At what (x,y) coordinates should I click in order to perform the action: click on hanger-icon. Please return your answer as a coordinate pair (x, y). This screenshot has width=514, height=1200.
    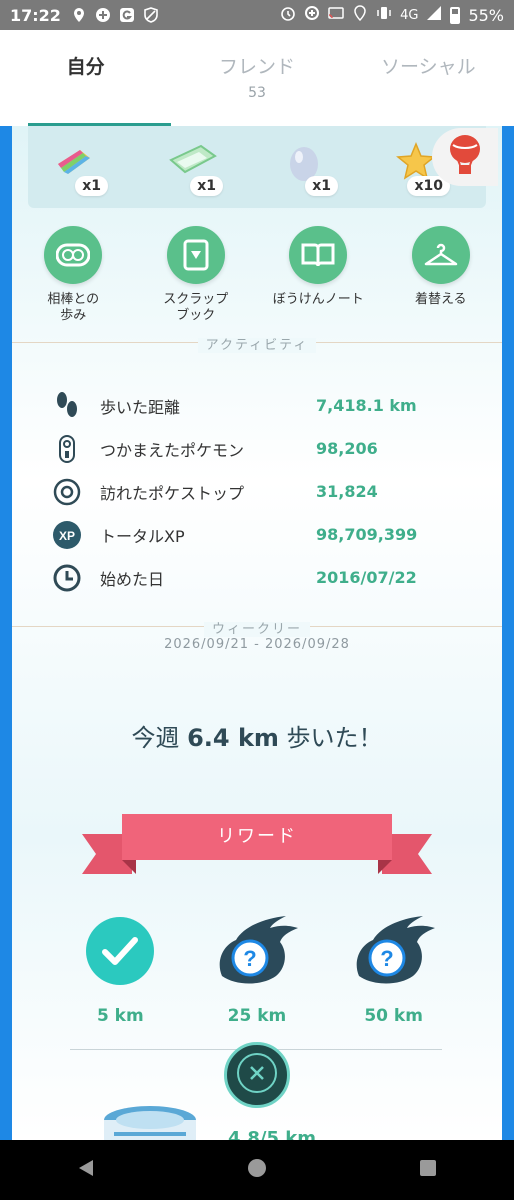
    Looking at the image, I should click on (440, 255).